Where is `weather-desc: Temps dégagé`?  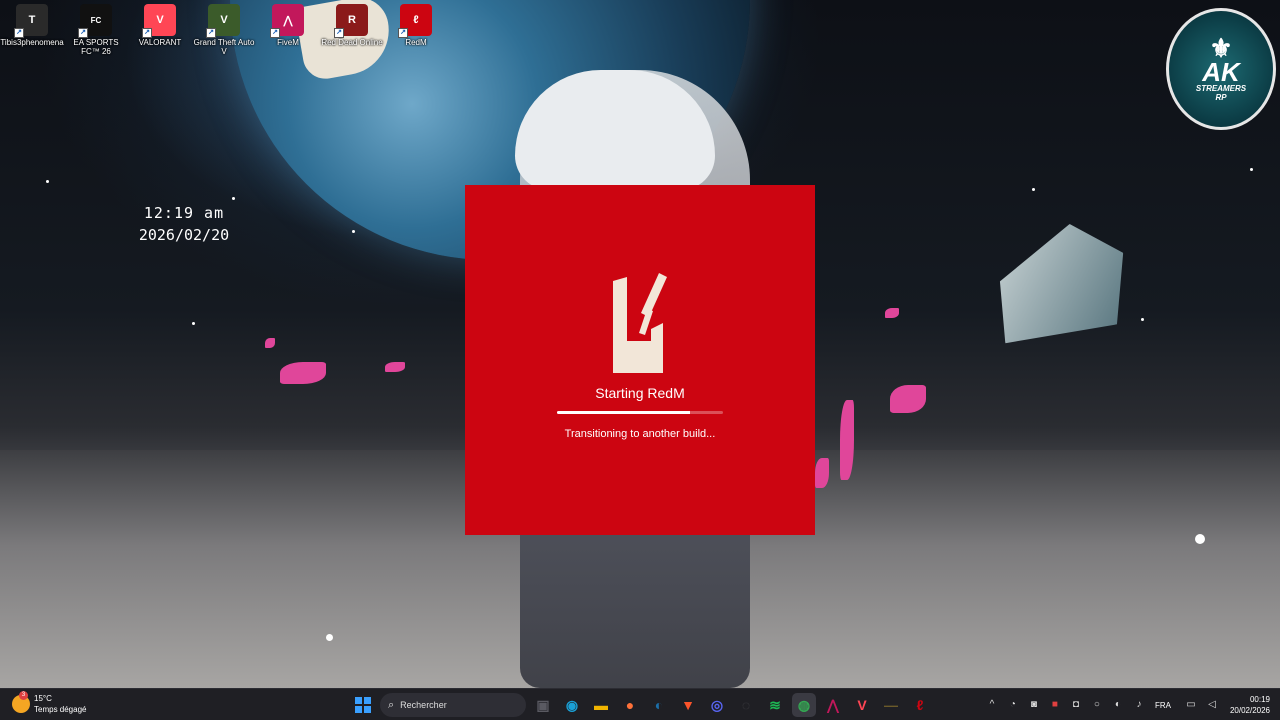 weather-desc: Temps dégagé is located at coordinates (60, 709).